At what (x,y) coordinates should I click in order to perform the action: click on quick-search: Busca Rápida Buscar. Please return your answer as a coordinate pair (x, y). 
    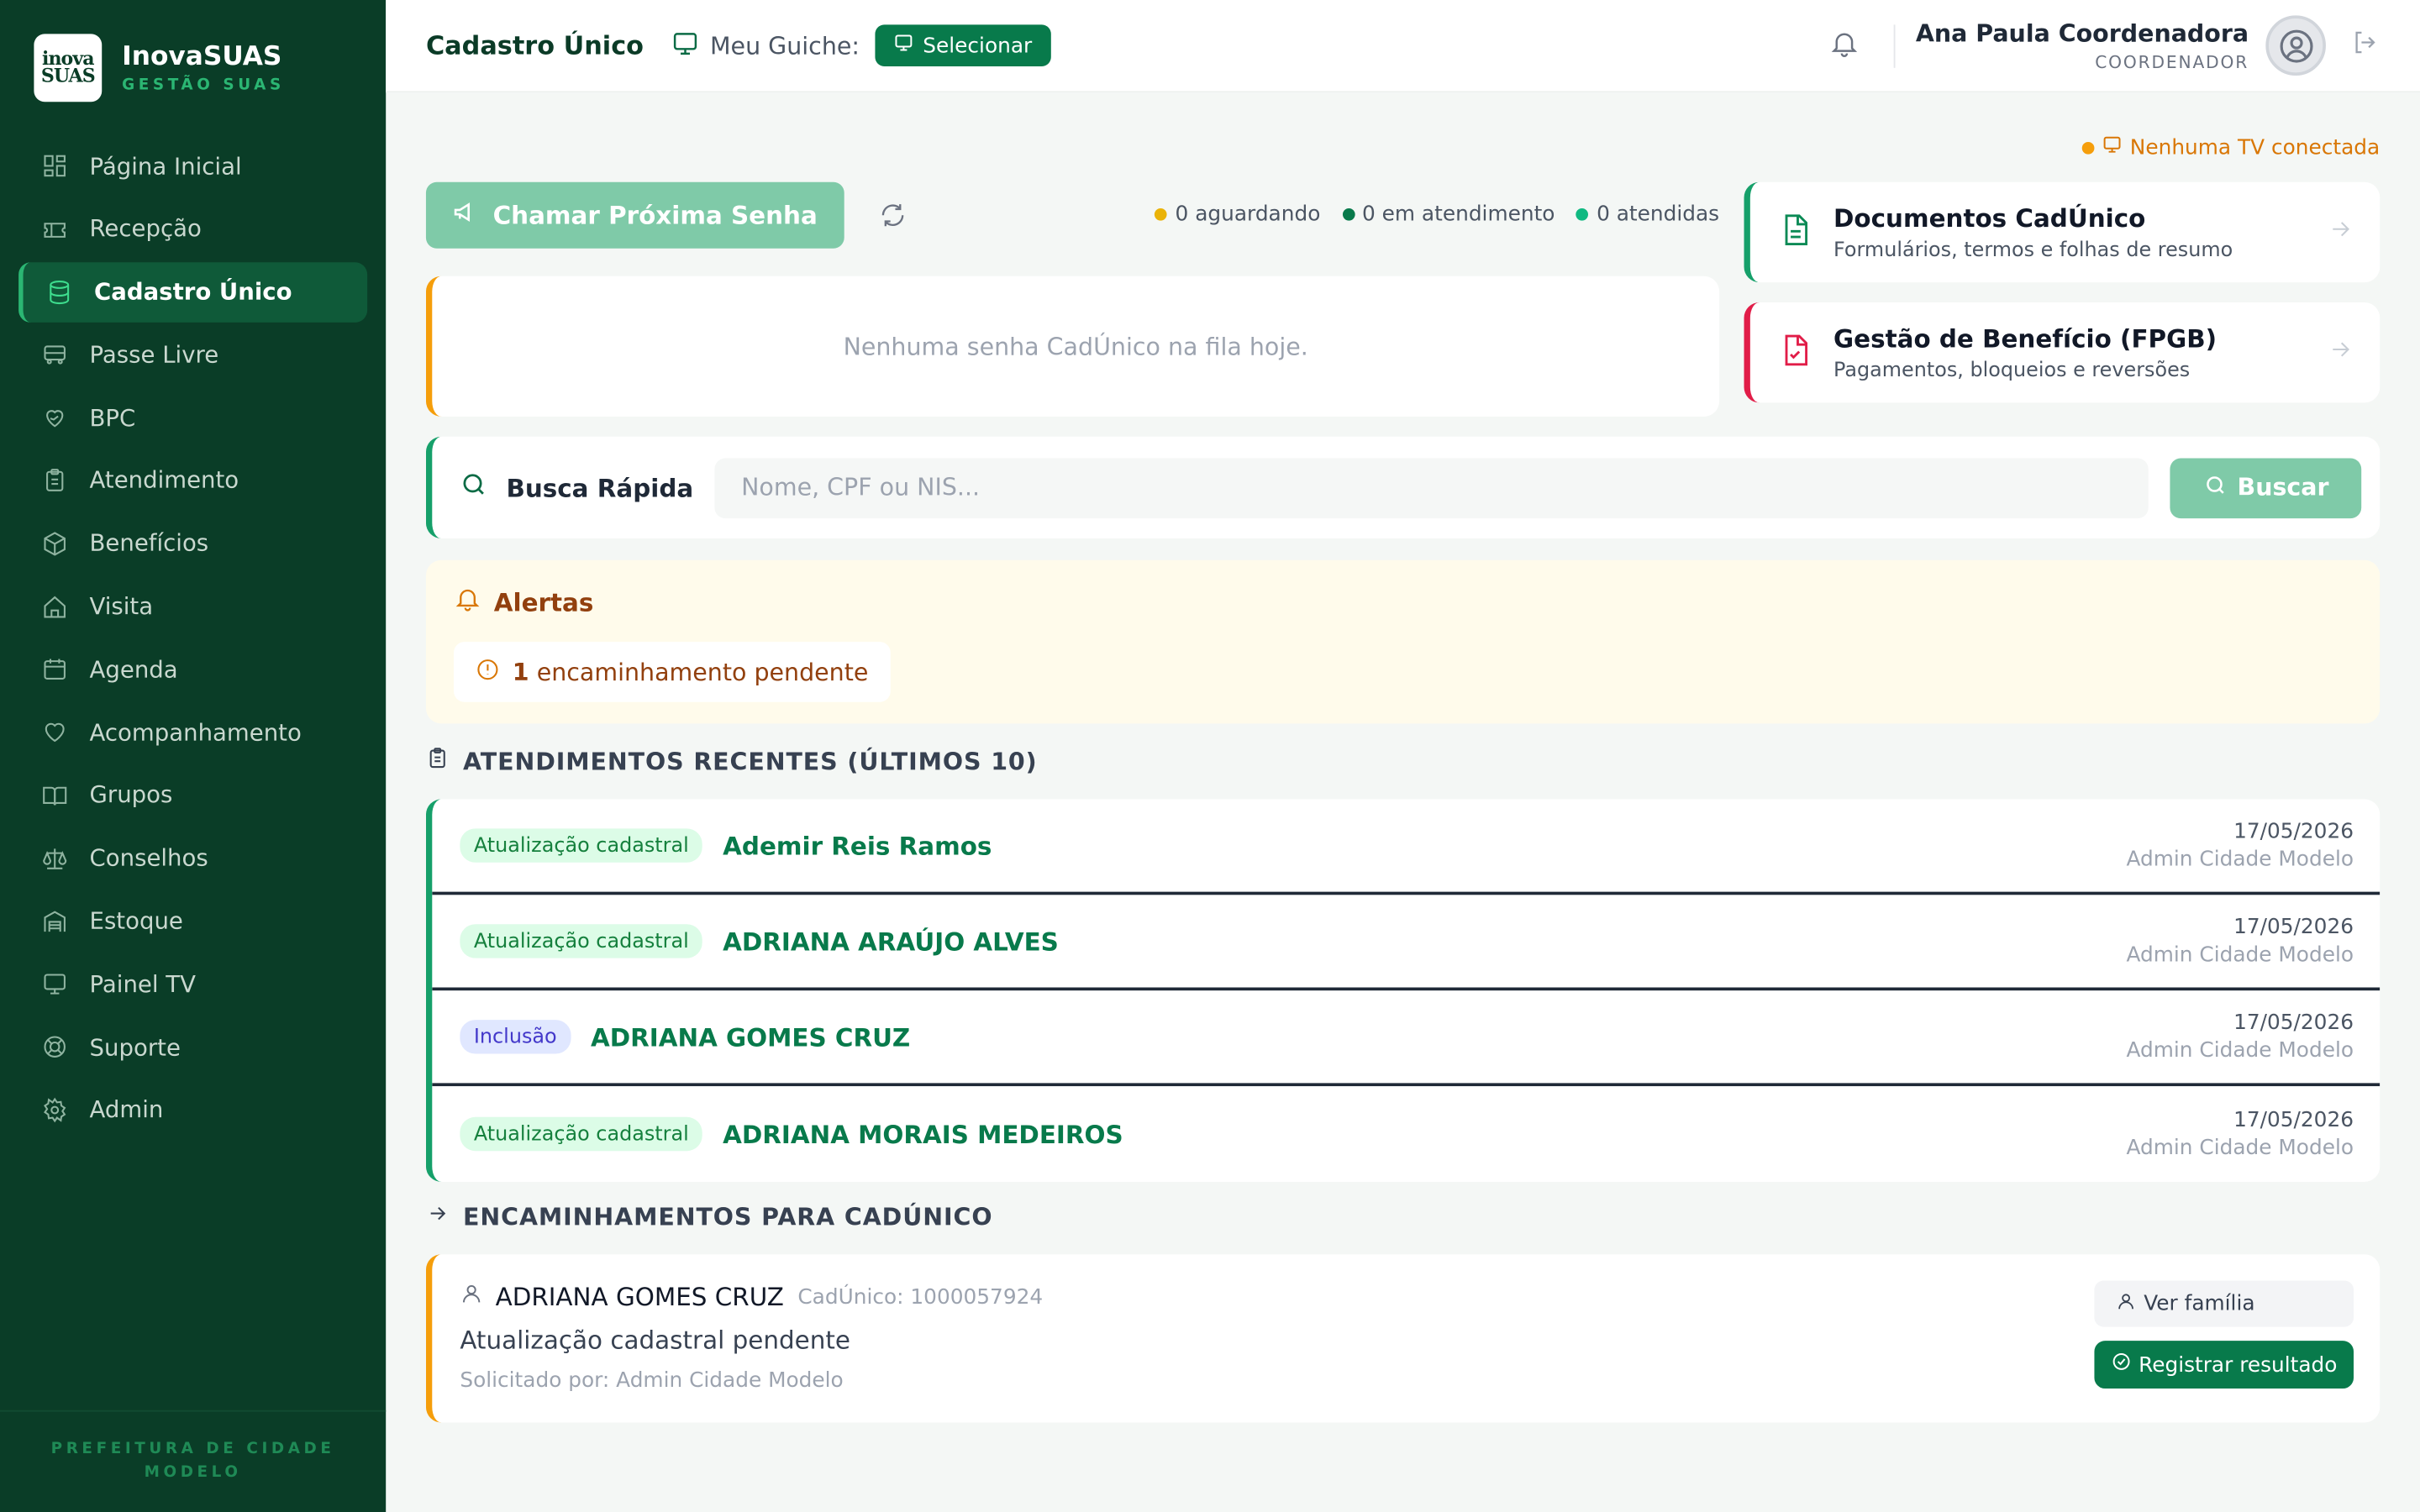
    Looking at the image, I should click on (1403, 487).